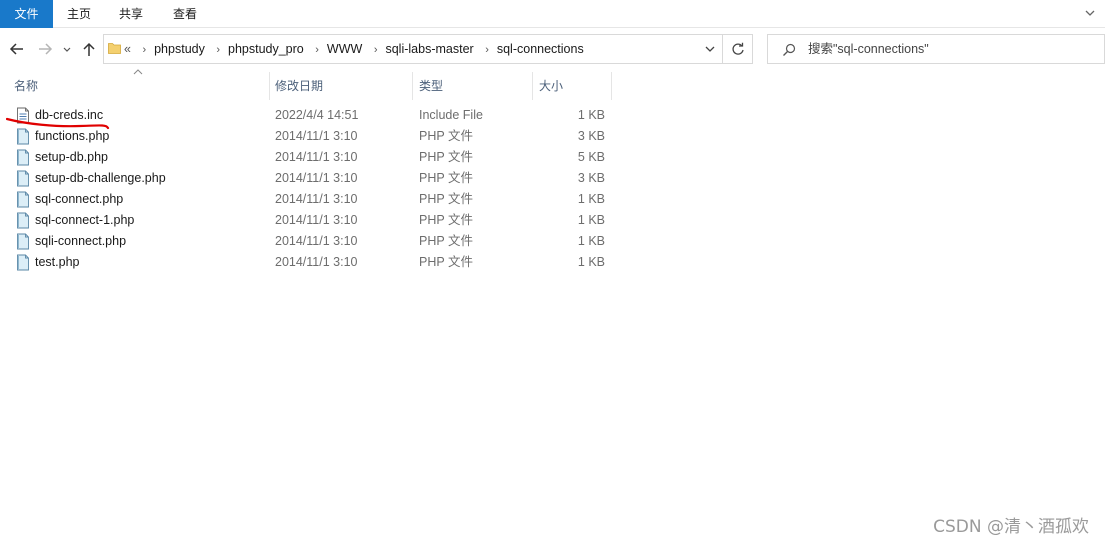 This screenshot has height=545, width=1105. What do you see at coordinates (26, 86) in the screenshot?
I see `column-header-name: 名称` at bounding box center [26, 86].